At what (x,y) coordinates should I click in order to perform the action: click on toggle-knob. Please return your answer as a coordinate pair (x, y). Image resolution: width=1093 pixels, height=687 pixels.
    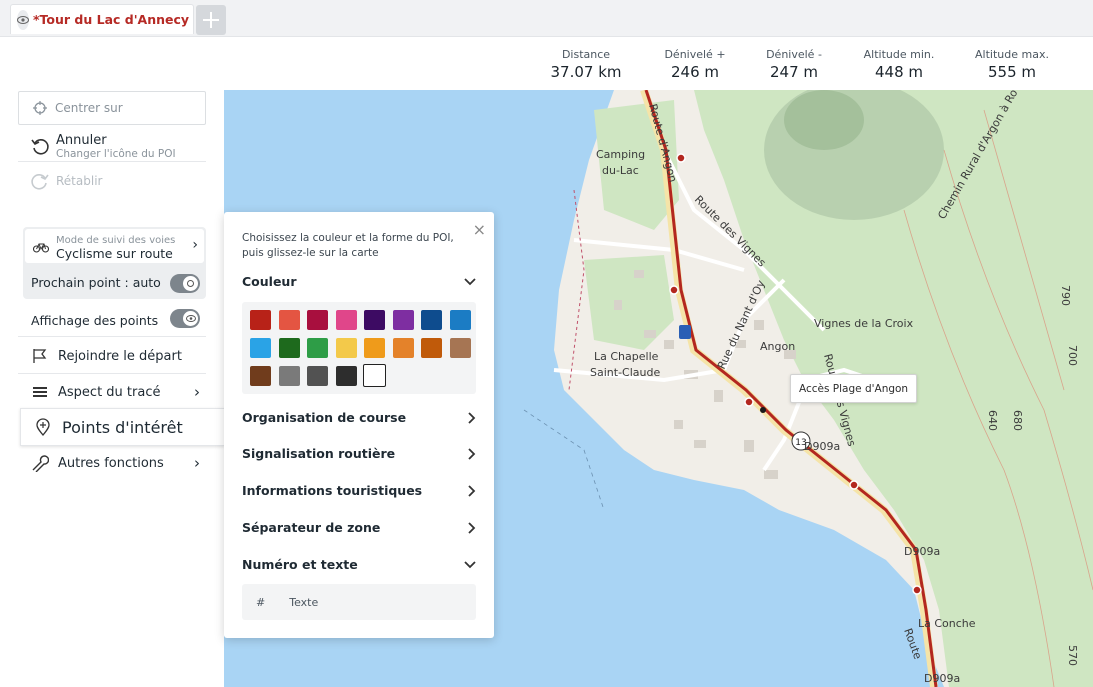
    Looking at the image, I should click on (190, 318).